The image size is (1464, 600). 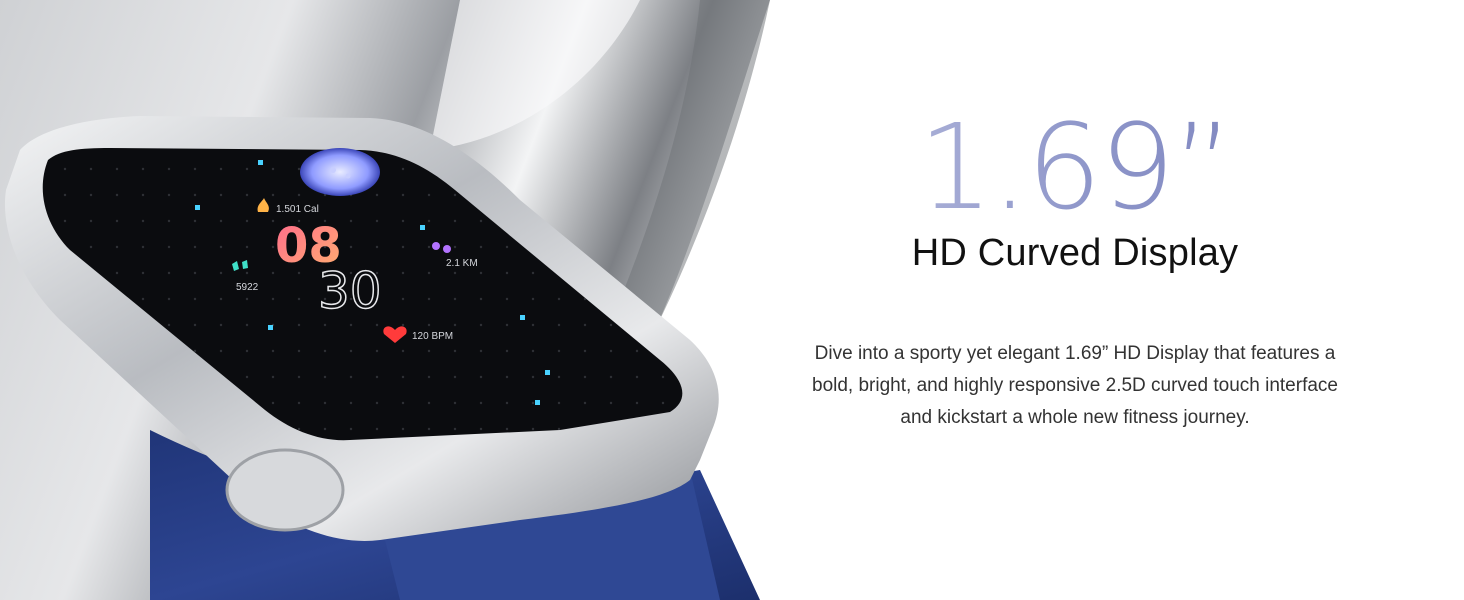 What do you see at coordinates (285, 490) in the screenshot?
I see `watch-crown` at bounding box center [285, 490].